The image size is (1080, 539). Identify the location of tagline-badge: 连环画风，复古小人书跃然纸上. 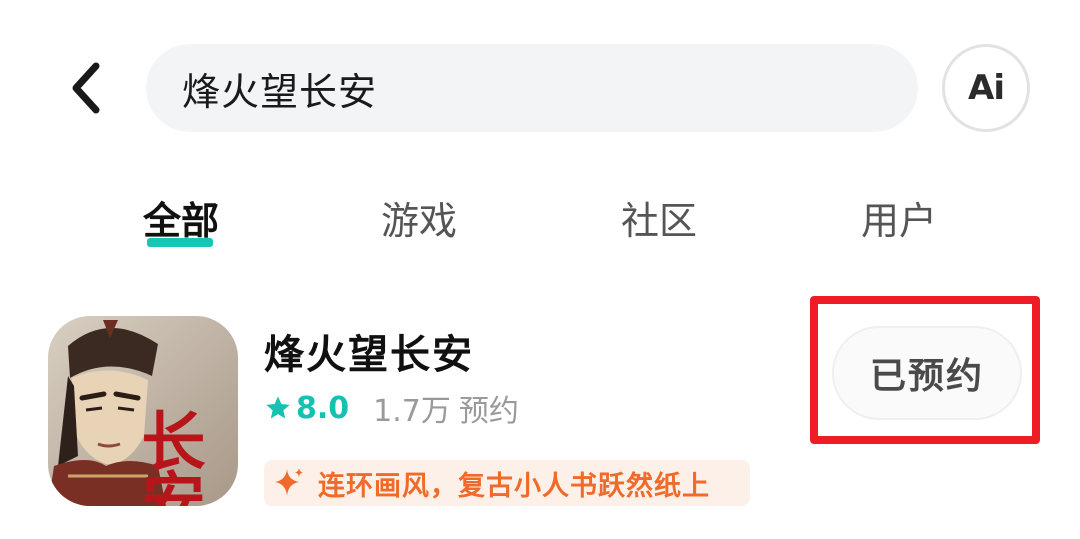
(507, 483).